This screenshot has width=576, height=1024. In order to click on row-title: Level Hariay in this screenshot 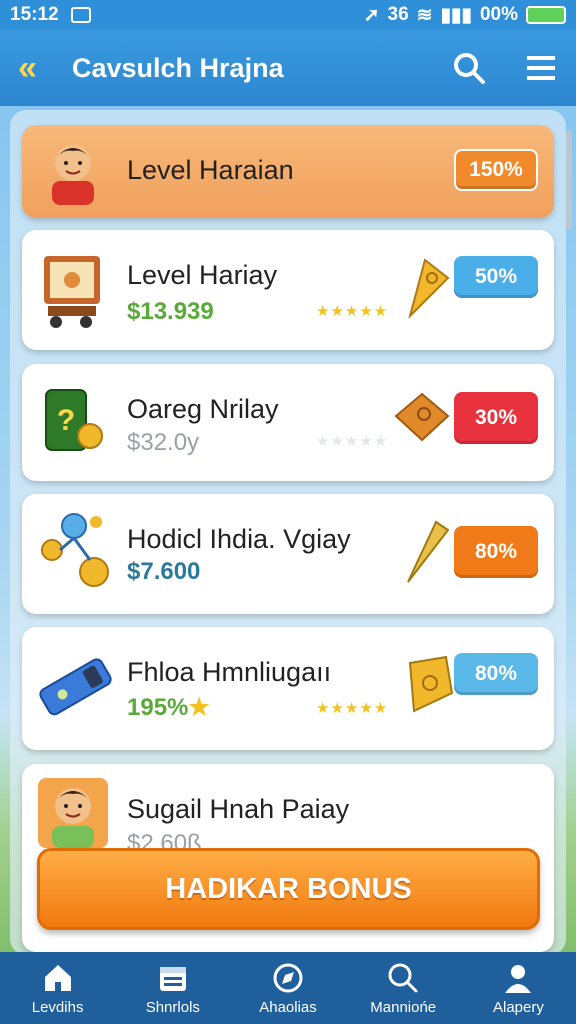, I will do `click(202, 275)`.